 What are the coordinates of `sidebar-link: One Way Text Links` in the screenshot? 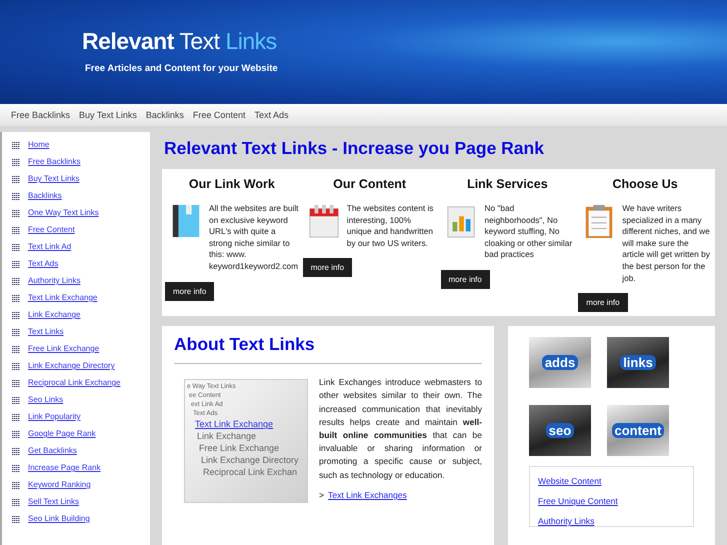 It's located at (63, 213).